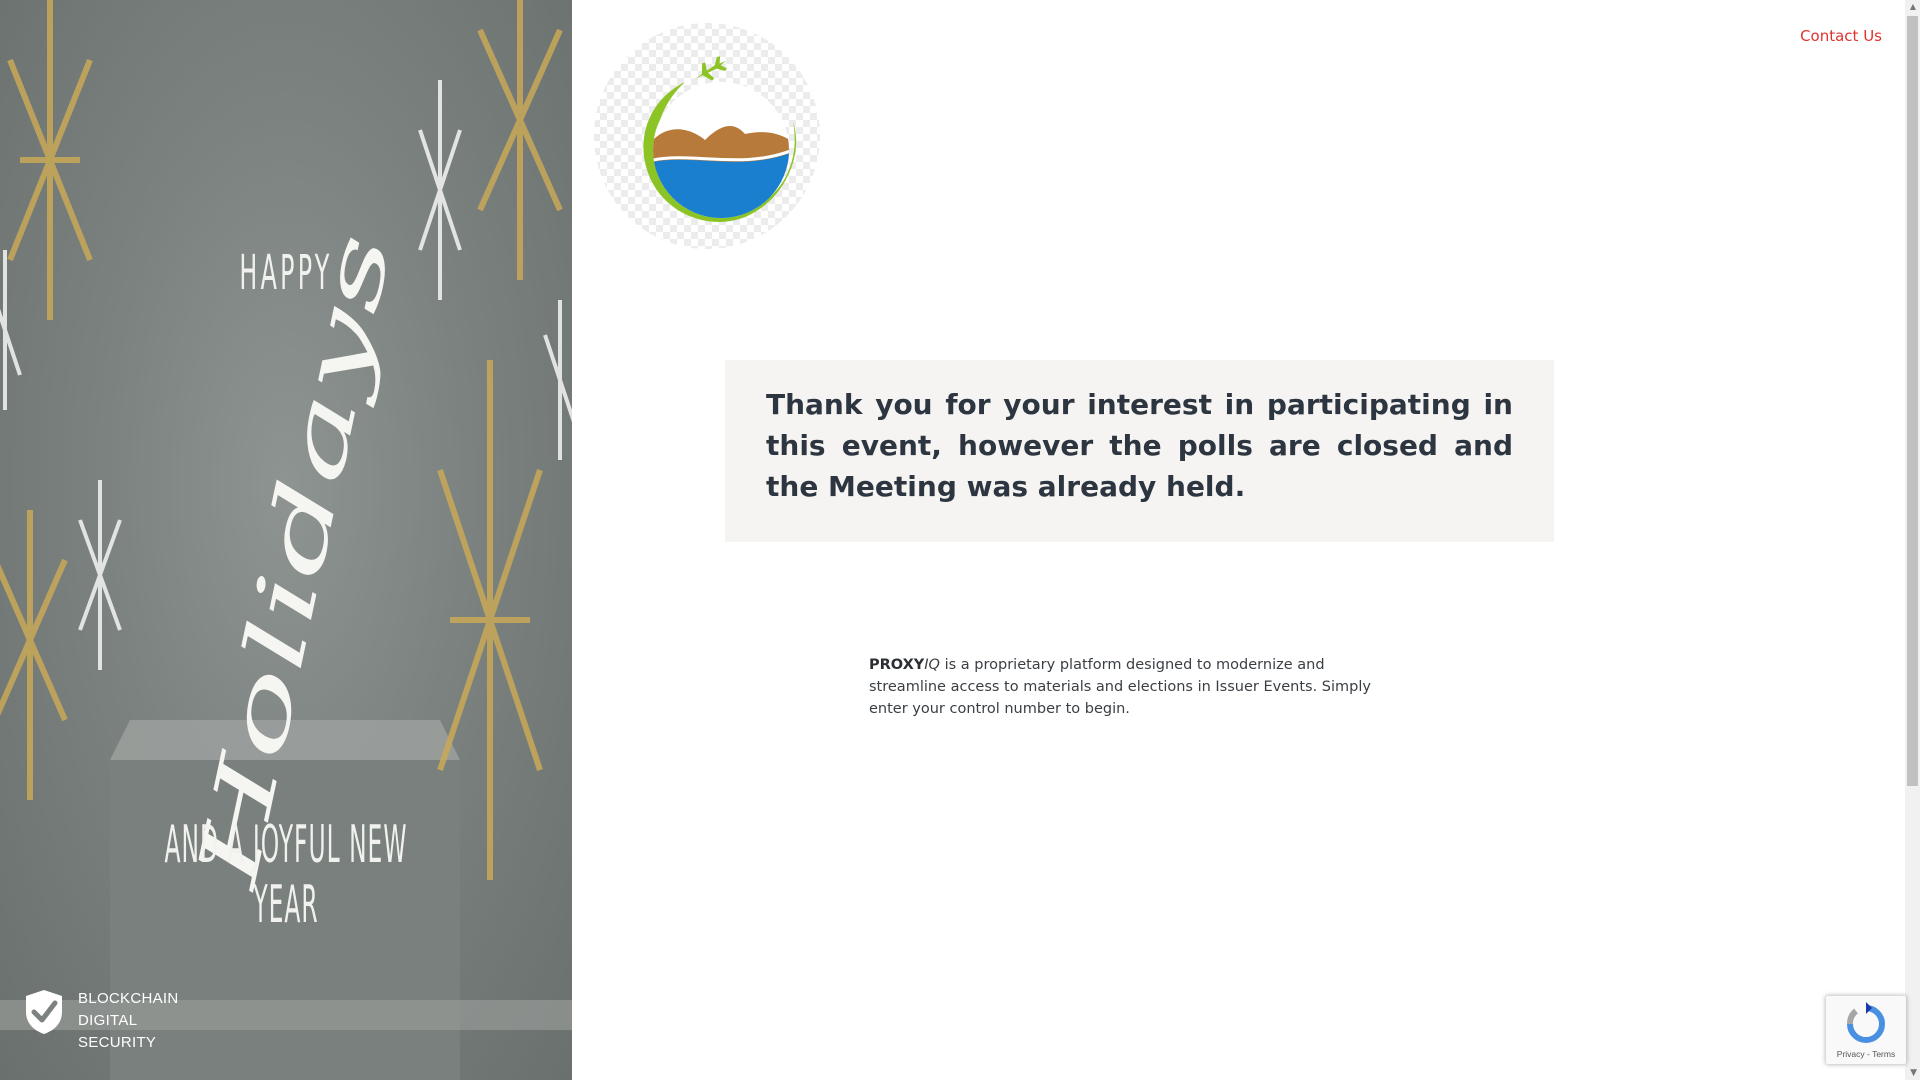 This screenshot has height=1080, width=1920. What do you see at coordinates (1883, 1054) in the screenshot?
I see `recaptcha-terms-link: Terms` at bounding box center [1883, 1054].